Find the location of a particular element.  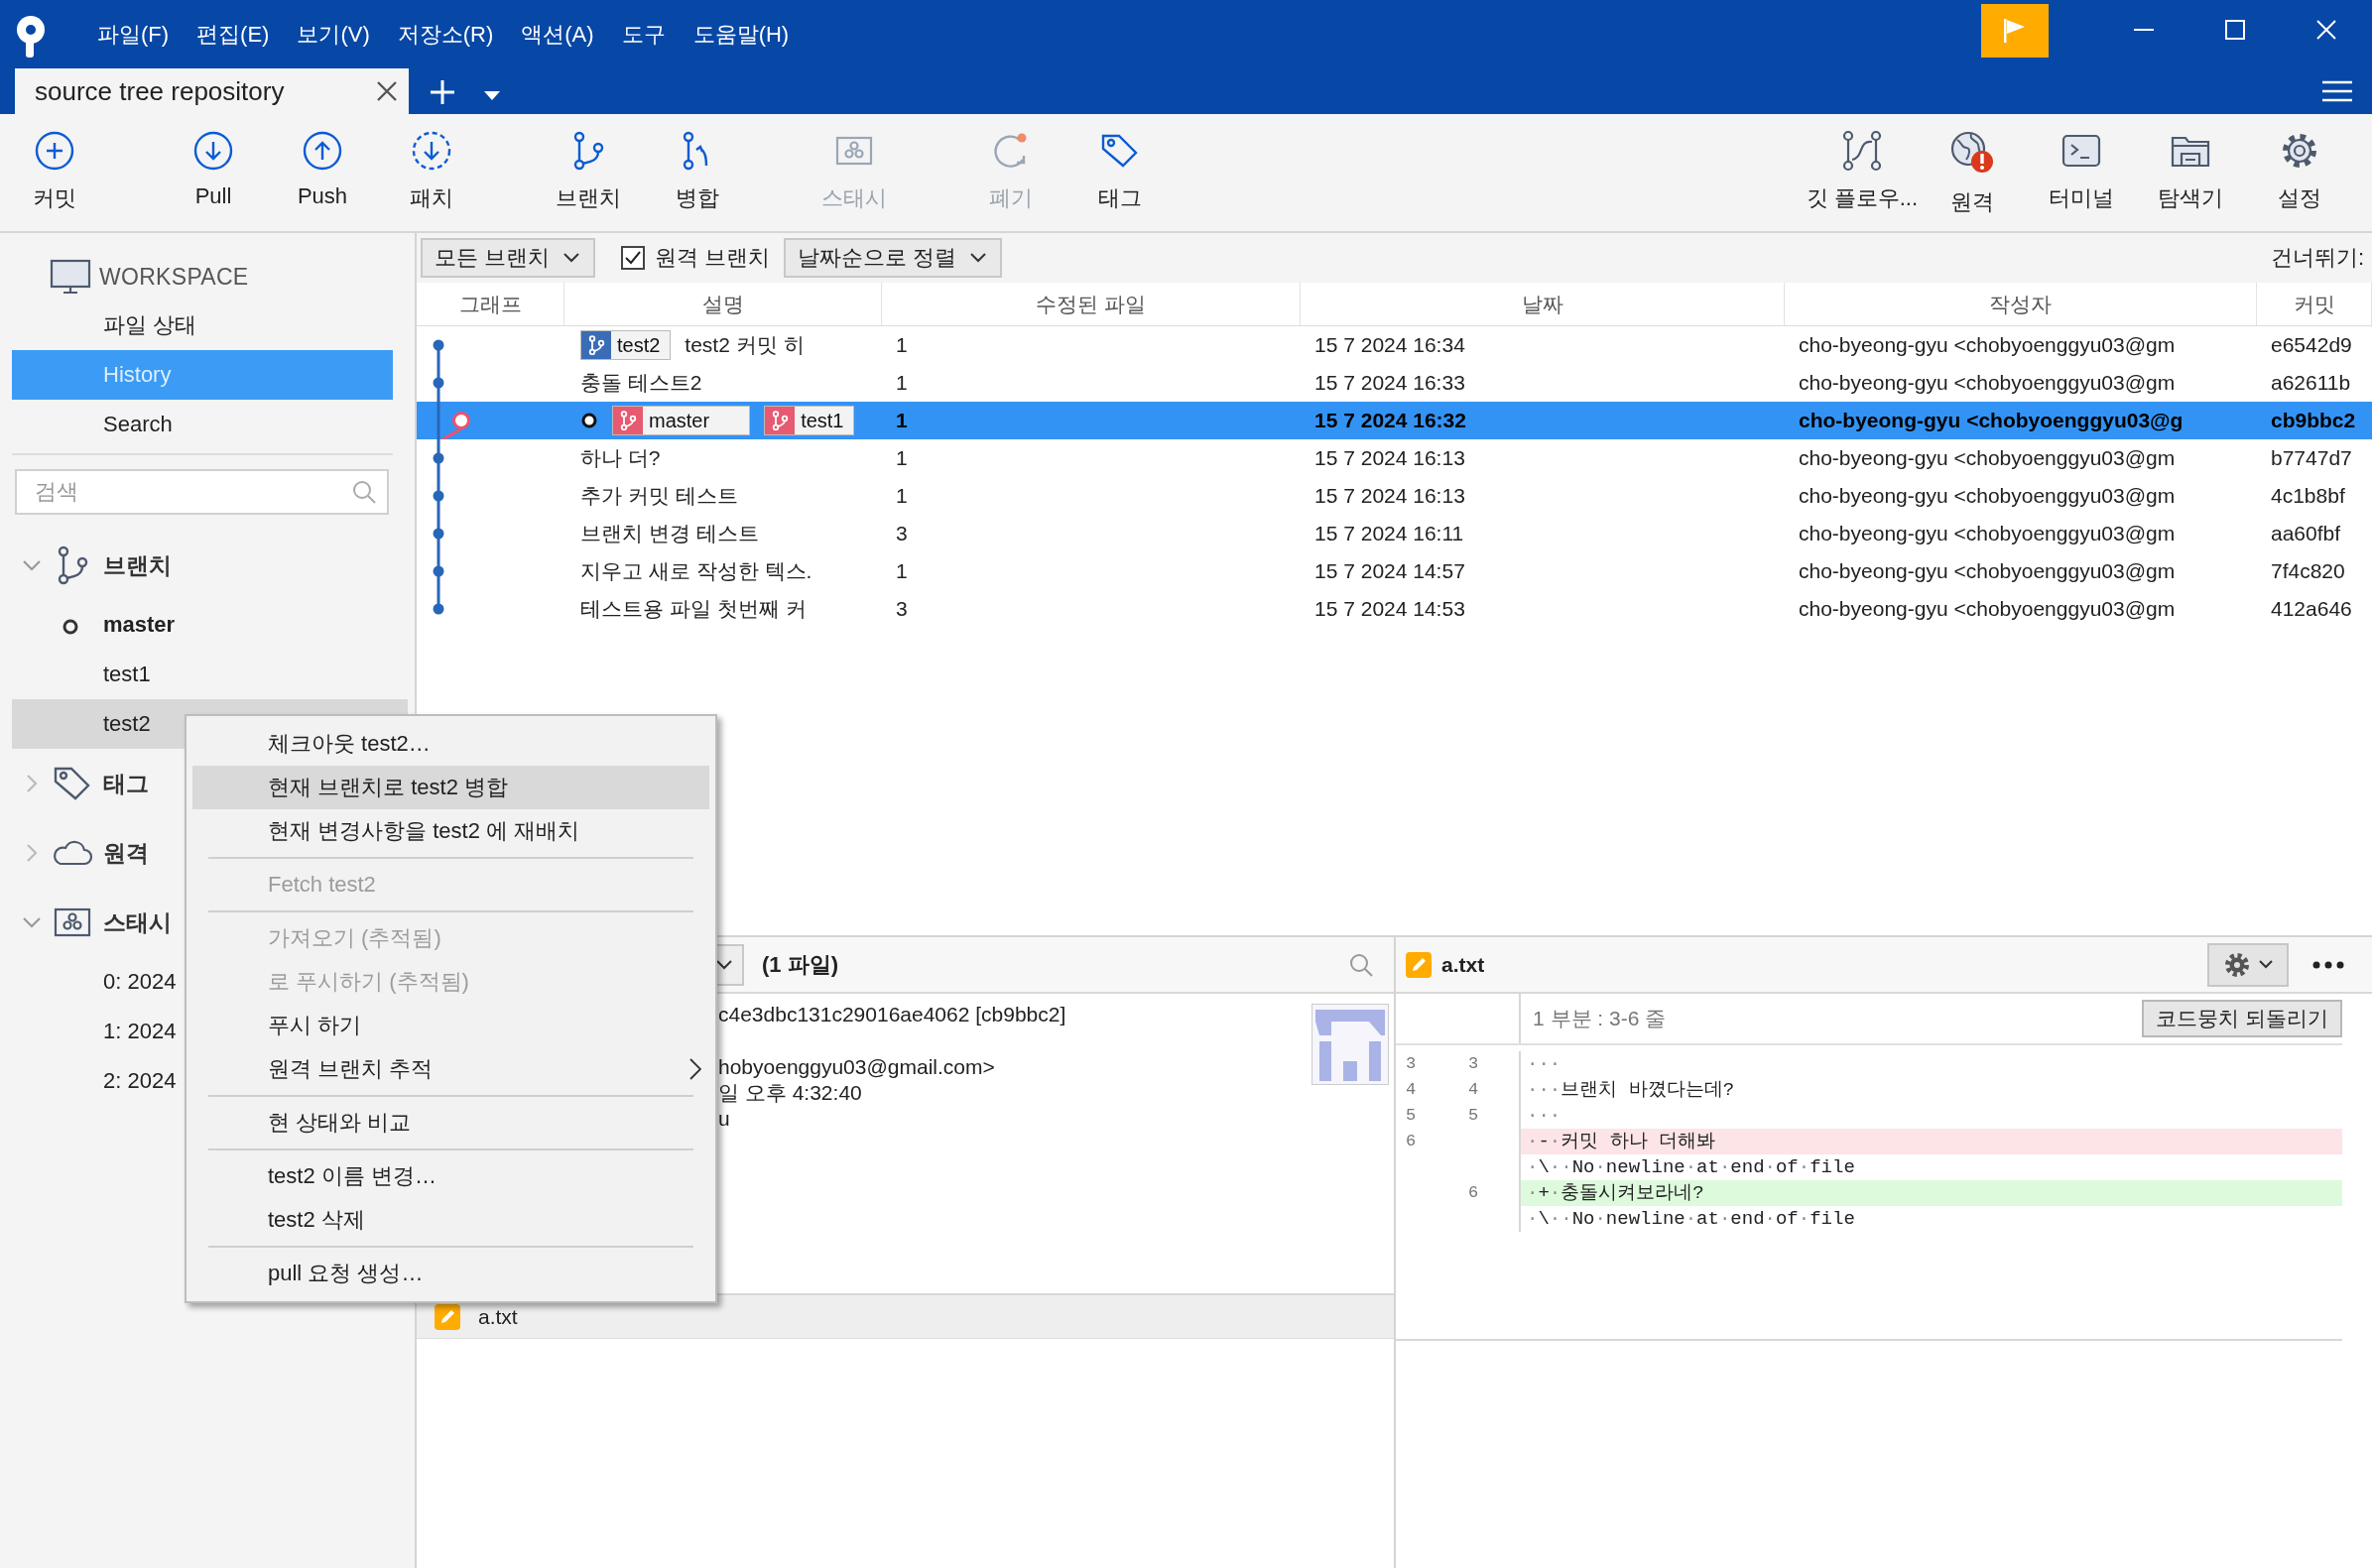

diff-line: ···브랜치 바꼈다는데? is located at coordinates (1631, 1090).